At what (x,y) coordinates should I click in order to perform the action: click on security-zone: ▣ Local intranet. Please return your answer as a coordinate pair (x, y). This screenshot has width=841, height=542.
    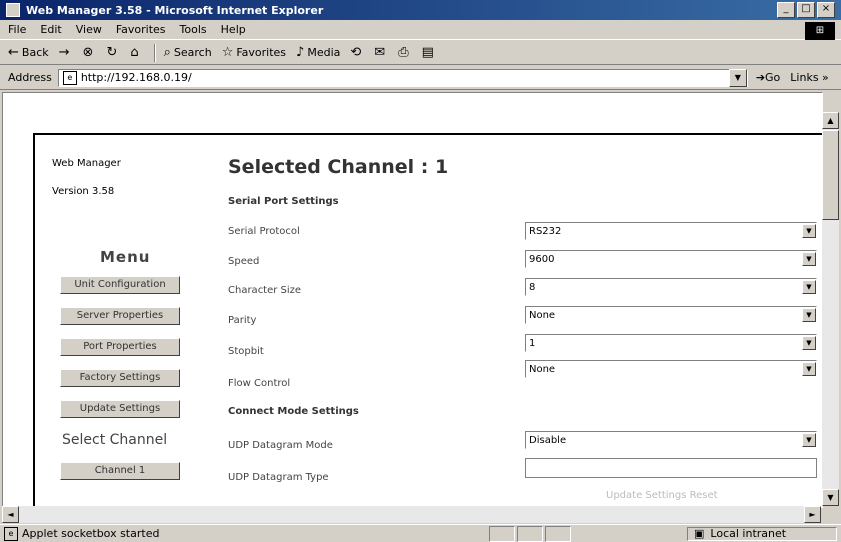
    Looking at the image, I should click on (762, 533).